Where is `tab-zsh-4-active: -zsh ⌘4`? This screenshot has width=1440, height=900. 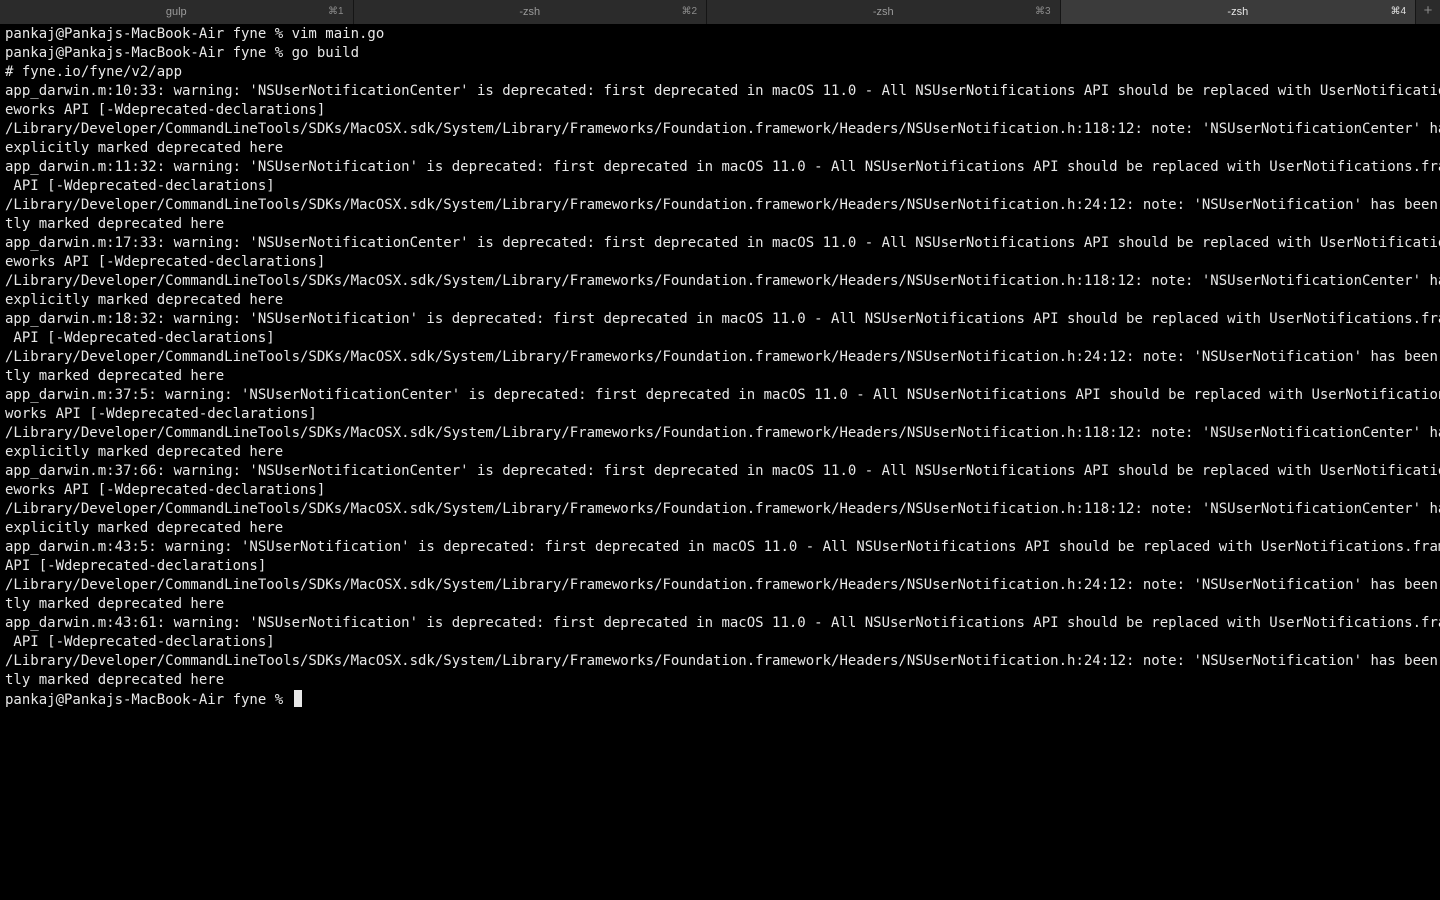
tab-zsh-4-active: -zsh ⌘4 is located at coordinates (1238, 12).